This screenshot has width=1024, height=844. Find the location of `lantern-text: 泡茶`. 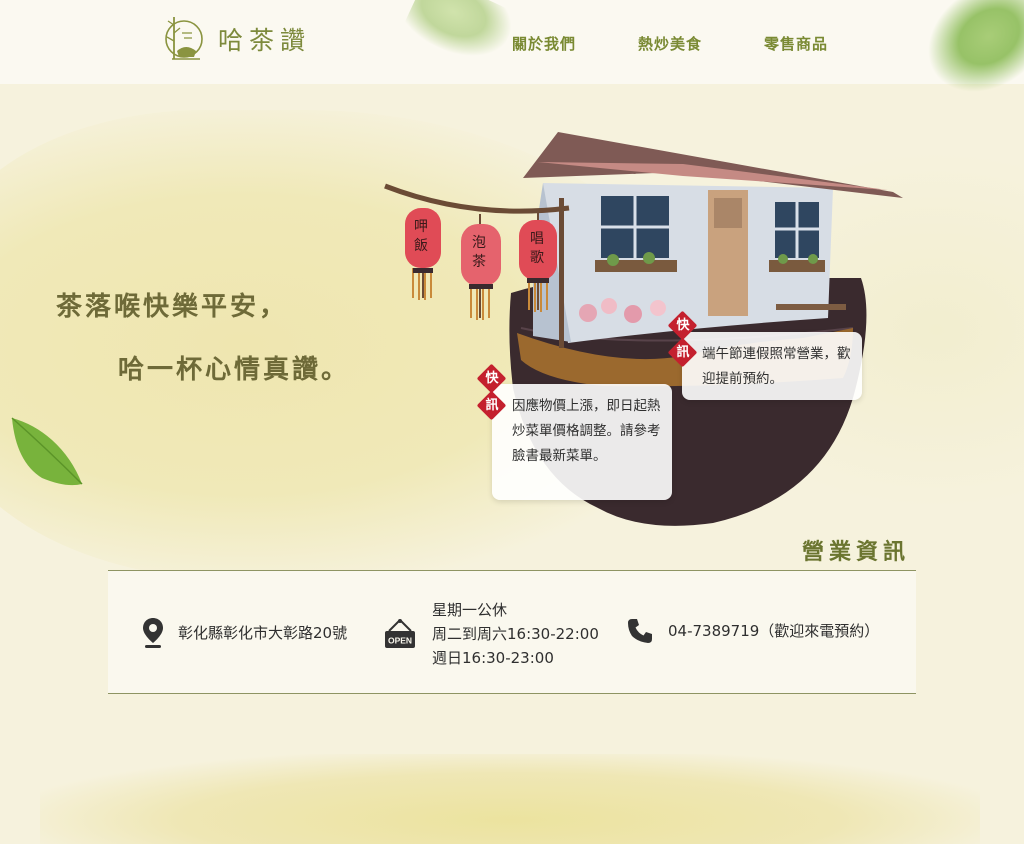

lantern-text: 泡茶 is located at coordinates (479, 252).